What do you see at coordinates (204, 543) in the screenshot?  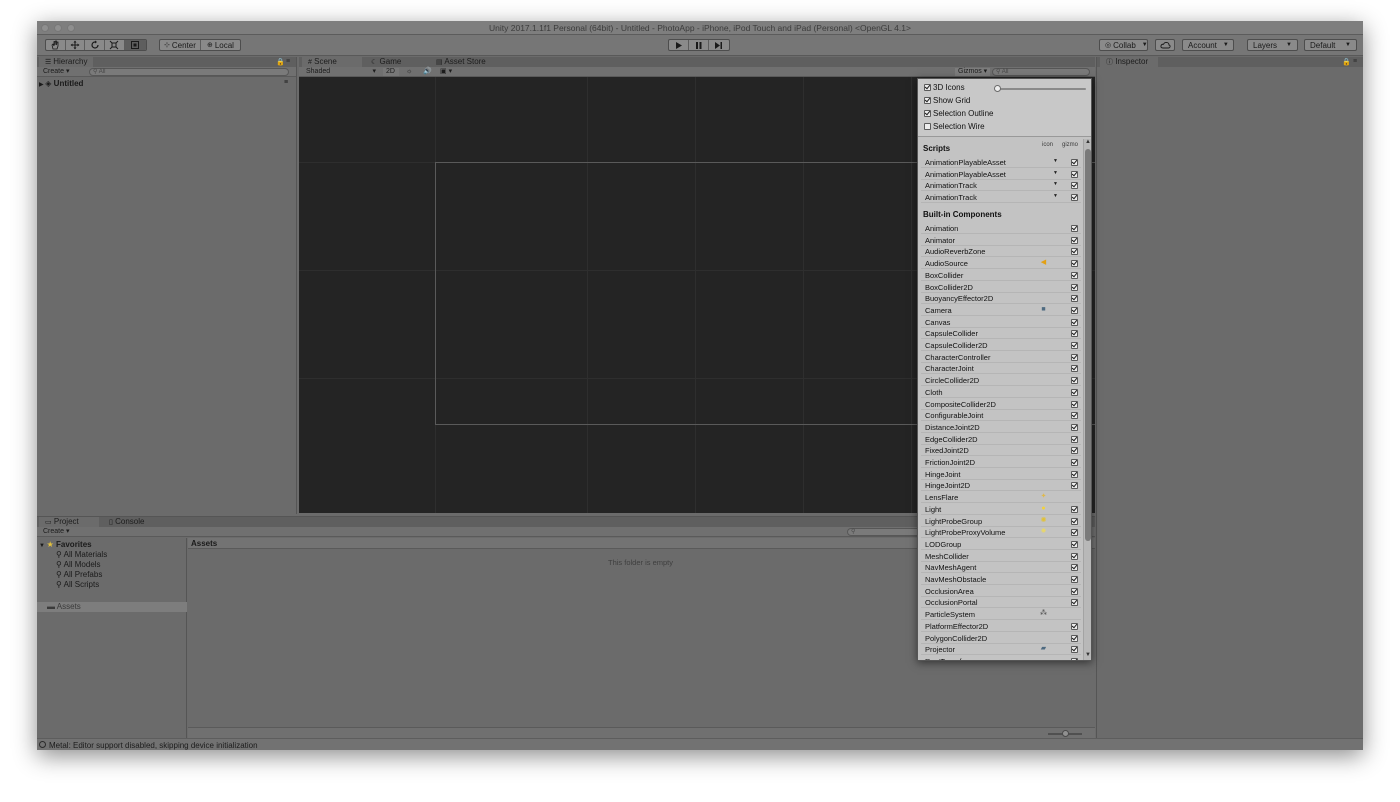 I see `breadcrumb: Assets` at bounding box center [204, 543].